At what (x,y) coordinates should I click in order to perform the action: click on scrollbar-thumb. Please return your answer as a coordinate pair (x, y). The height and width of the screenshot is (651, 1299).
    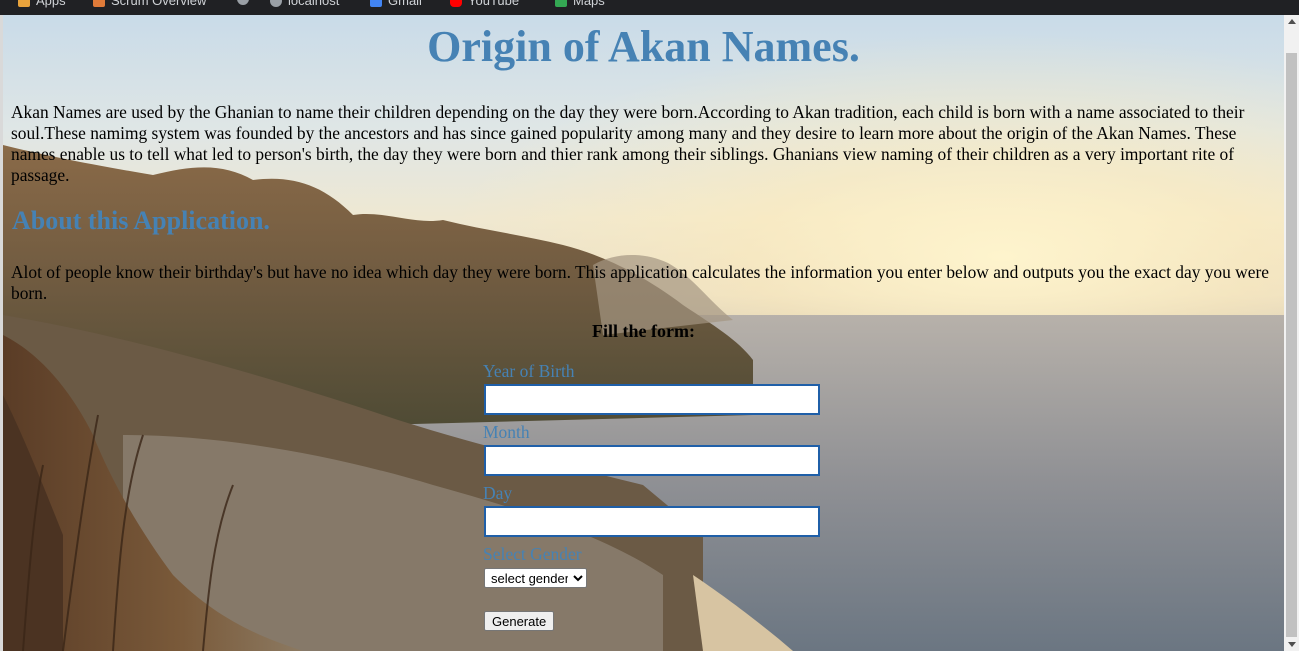
    Looking at the image, I should click on (1291, 345).